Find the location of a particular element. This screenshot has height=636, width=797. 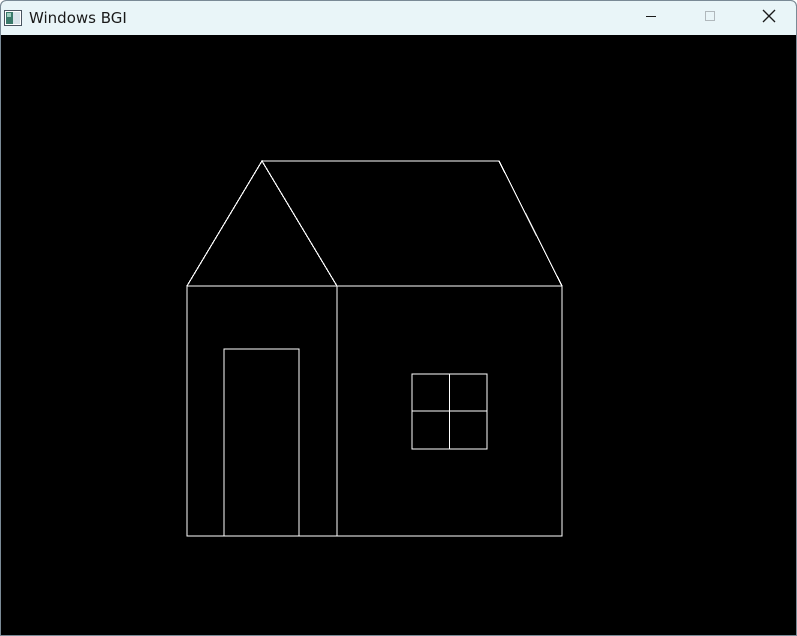

close-icon is located at coordinates (769, 18).